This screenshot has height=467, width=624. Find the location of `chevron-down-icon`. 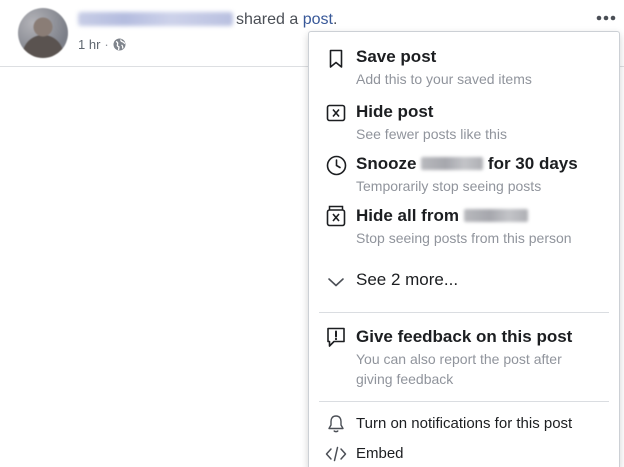

chevron-down-icon is located at coordinates (336, 282).